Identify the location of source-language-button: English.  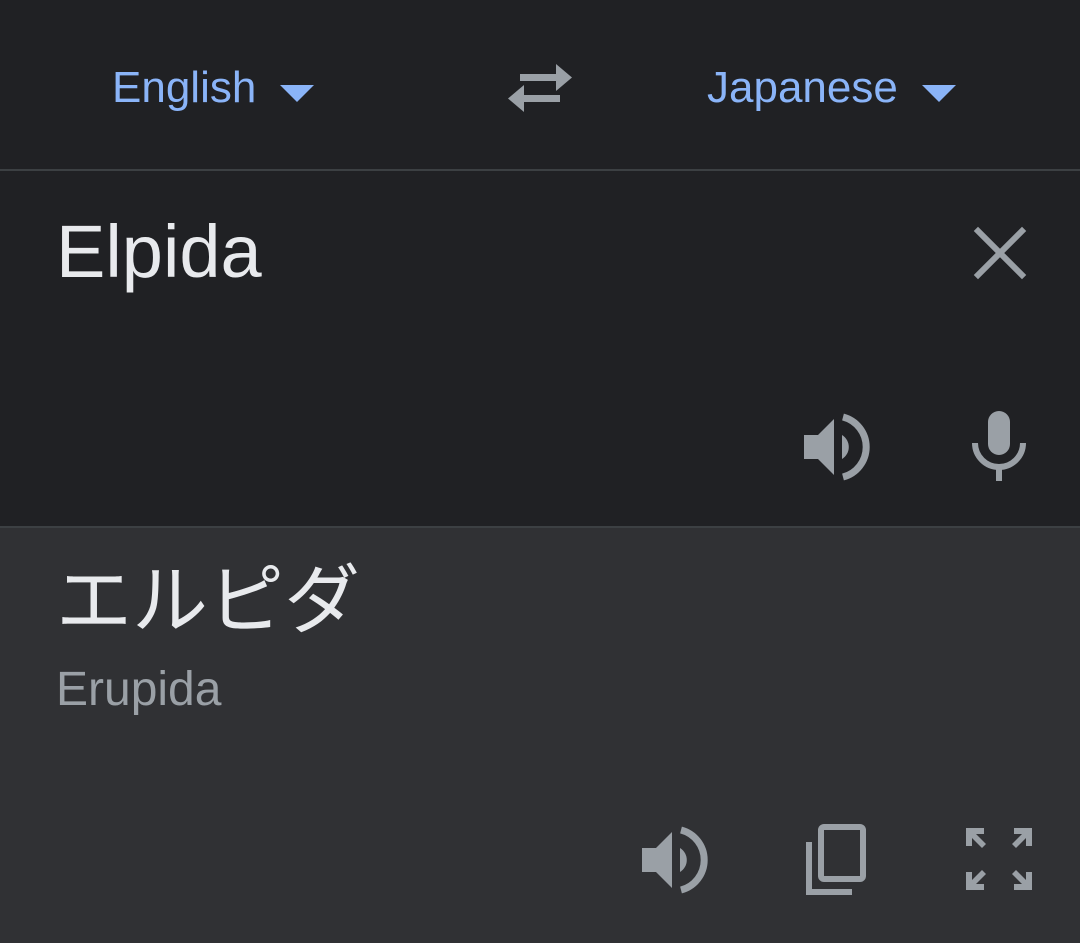
(213, 88).